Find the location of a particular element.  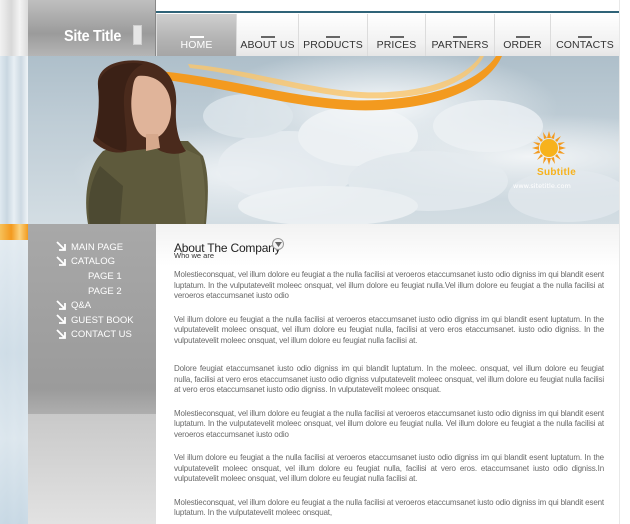

page-subtitle: Who we are is located at coordinates (194, 255).